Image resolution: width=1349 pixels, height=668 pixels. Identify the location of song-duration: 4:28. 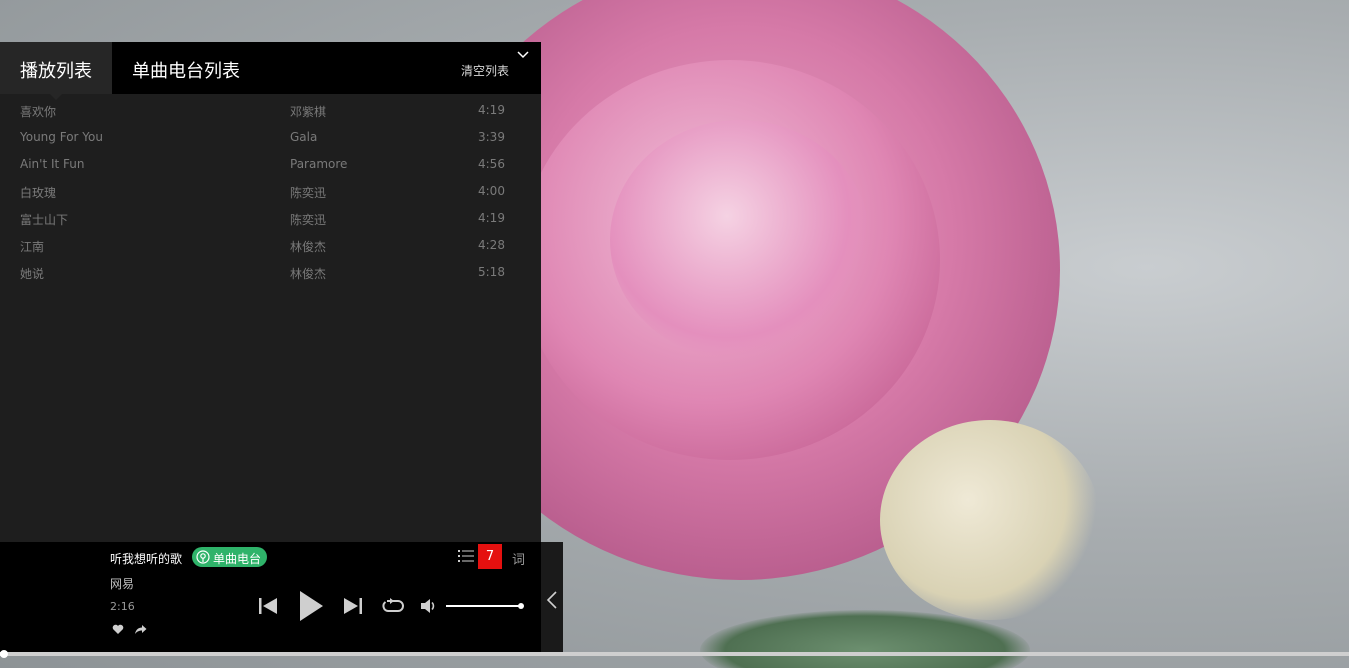
(491, 245).